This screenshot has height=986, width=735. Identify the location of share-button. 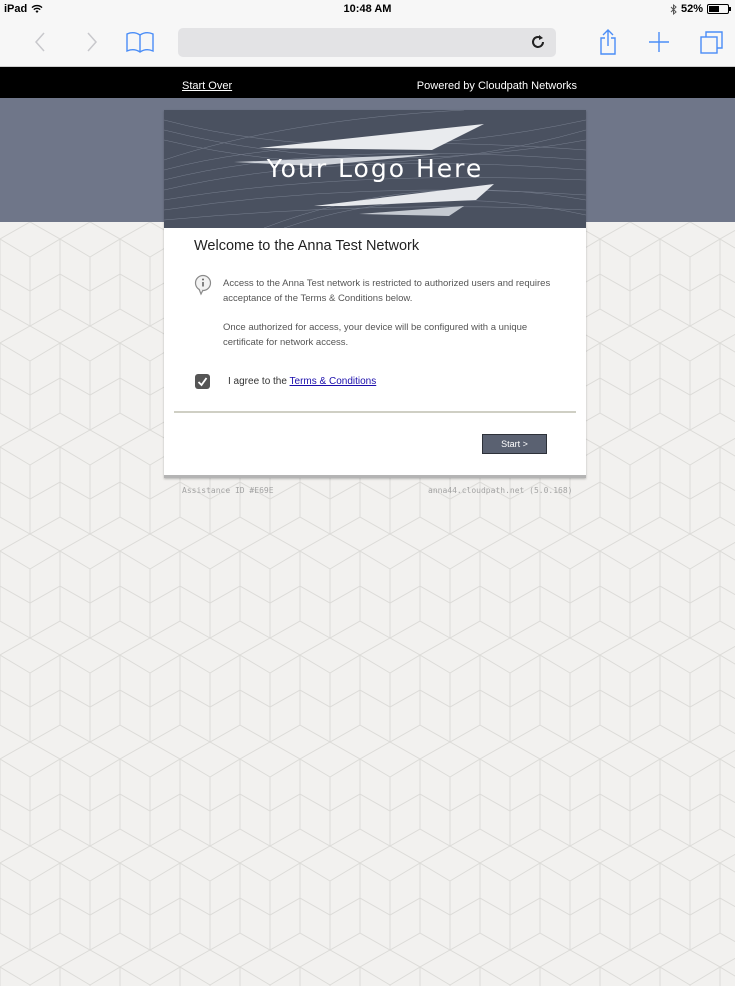
(608, 42).